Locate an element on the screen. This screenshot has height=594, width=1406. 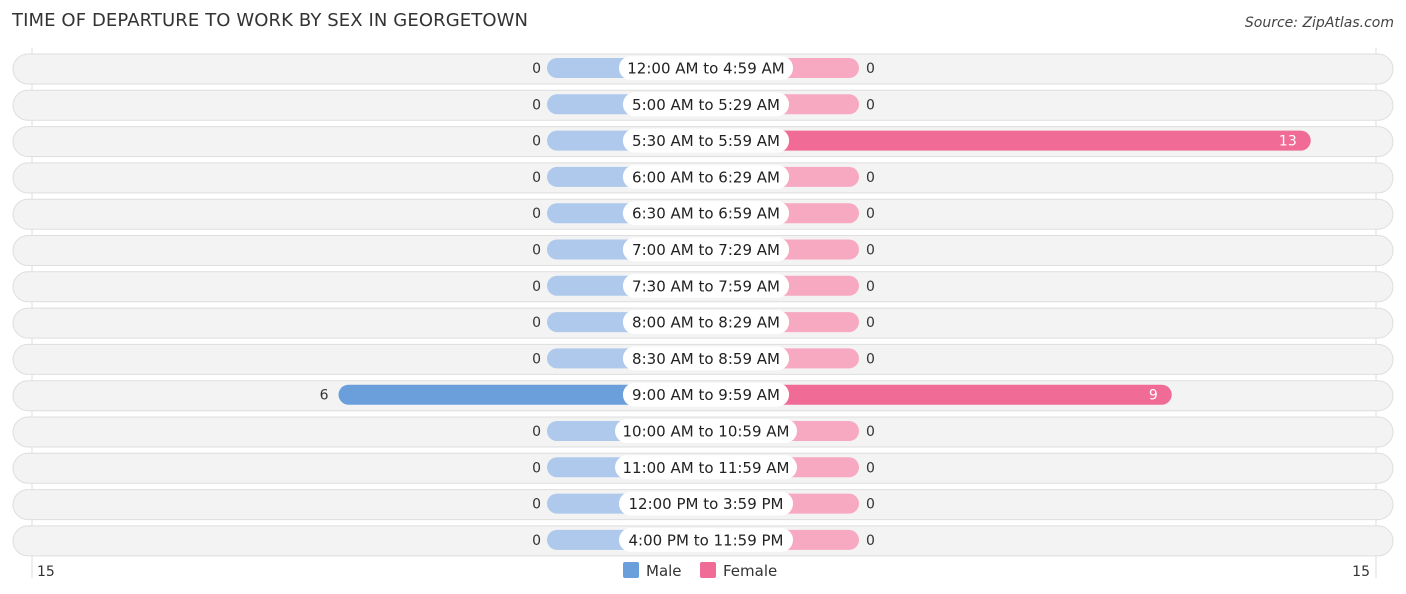
female-bar is located at coordinates (1007, 140).